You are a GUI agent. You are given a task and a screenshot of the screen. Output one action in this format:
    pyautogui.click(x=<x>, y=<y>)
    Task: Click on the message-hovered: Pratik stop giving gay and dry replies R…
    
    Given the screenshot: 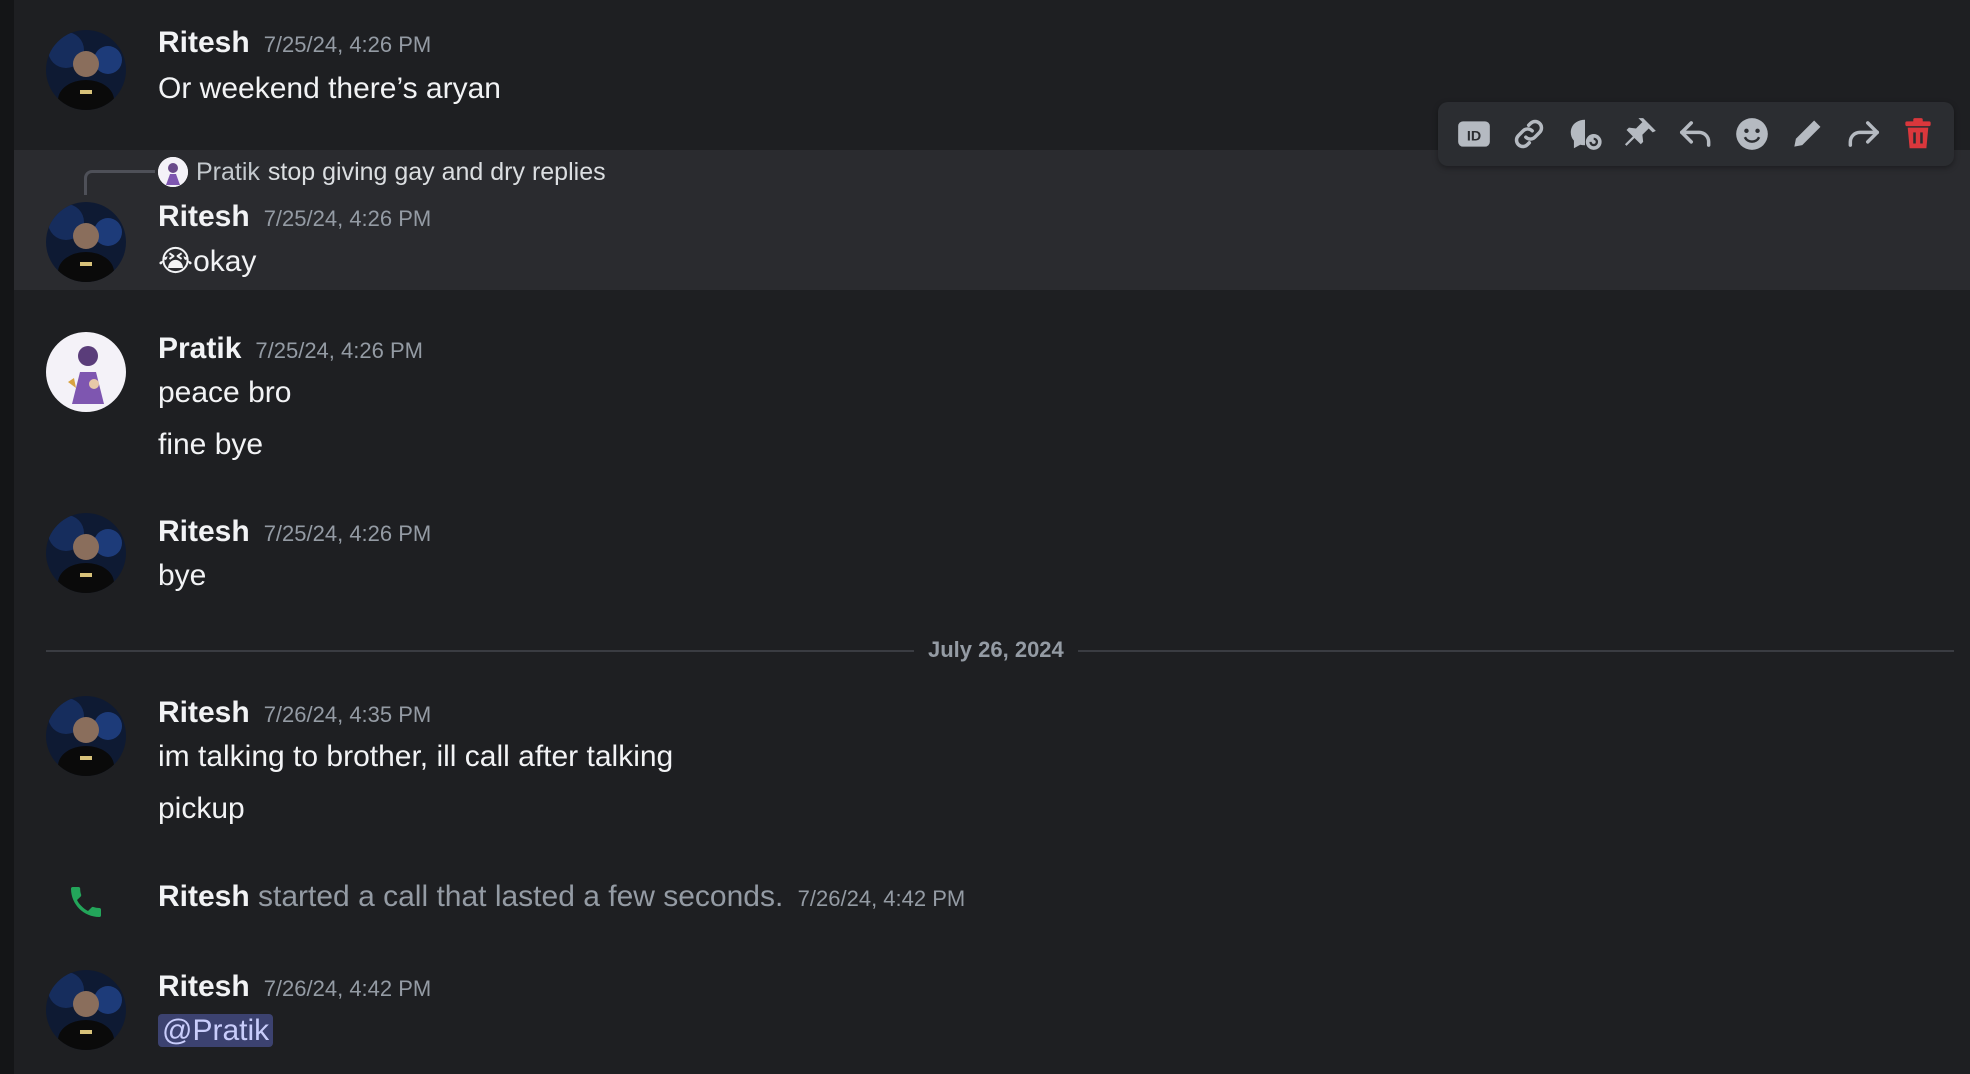 What is the action you would take?
    pyautogui.click(x=992, y=220)
    